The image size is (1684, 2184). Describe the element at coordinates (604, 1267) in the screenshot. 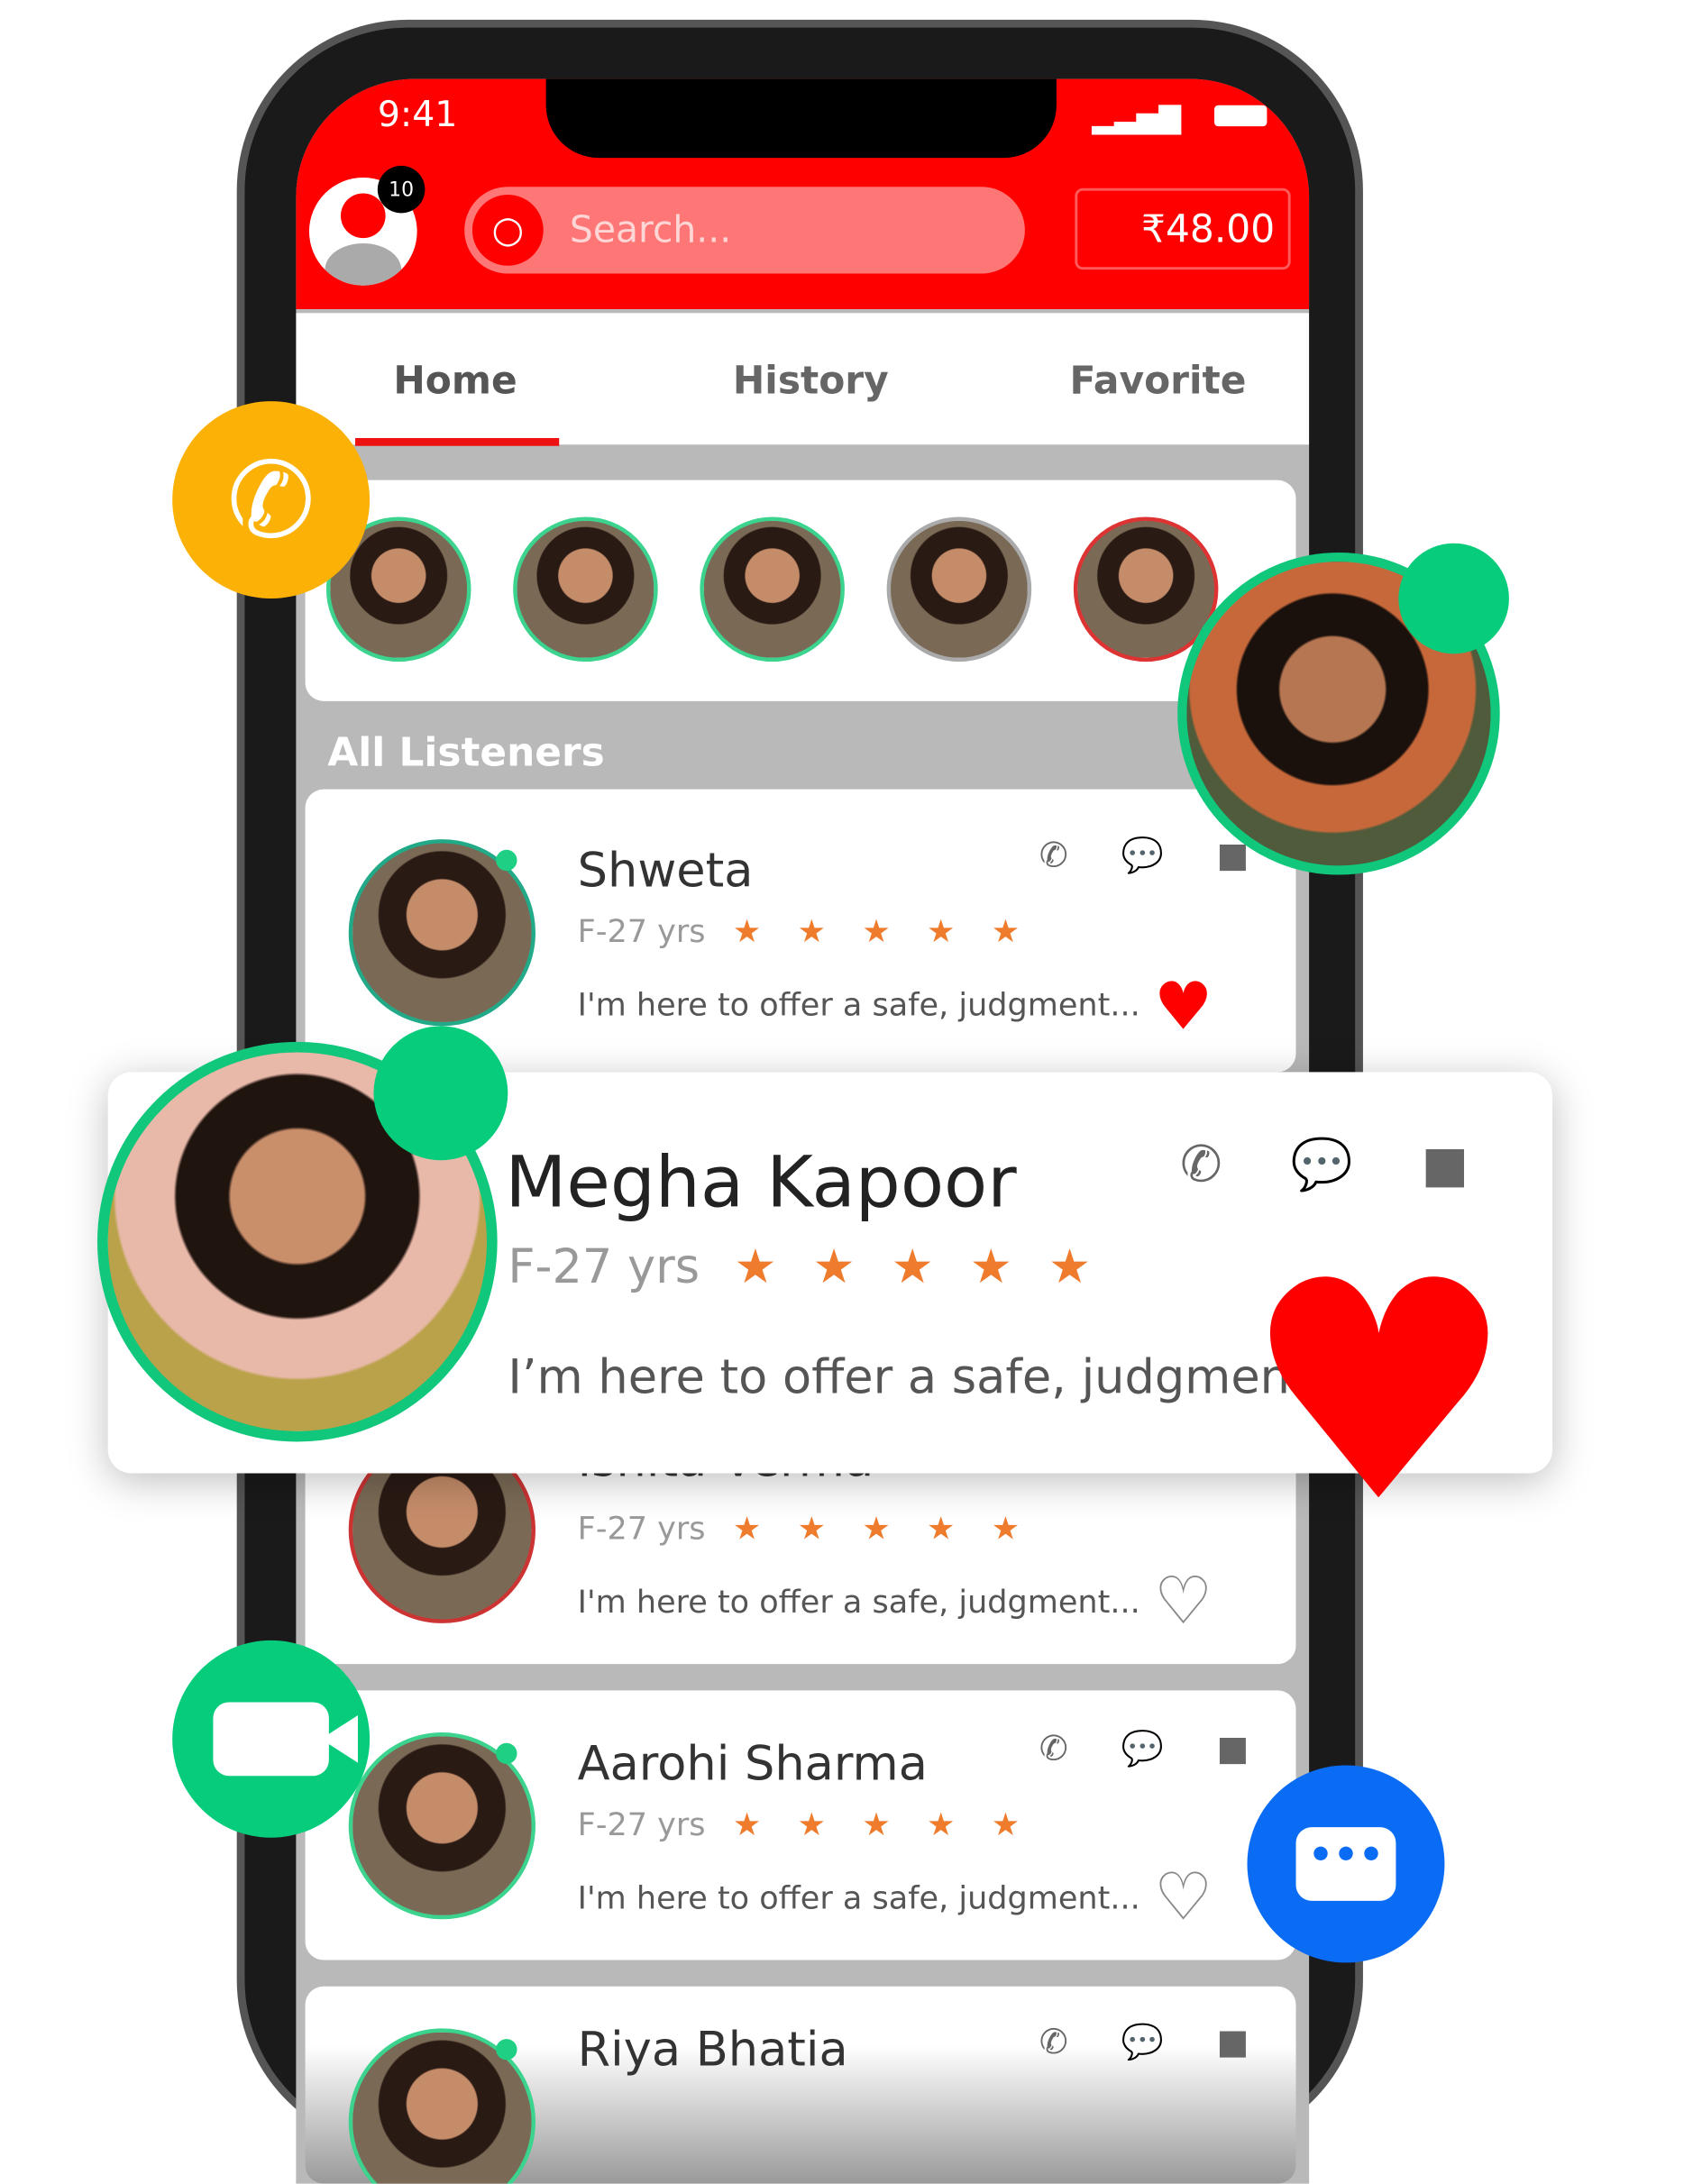

I see `featured-age: F-27 yrs` at that location.